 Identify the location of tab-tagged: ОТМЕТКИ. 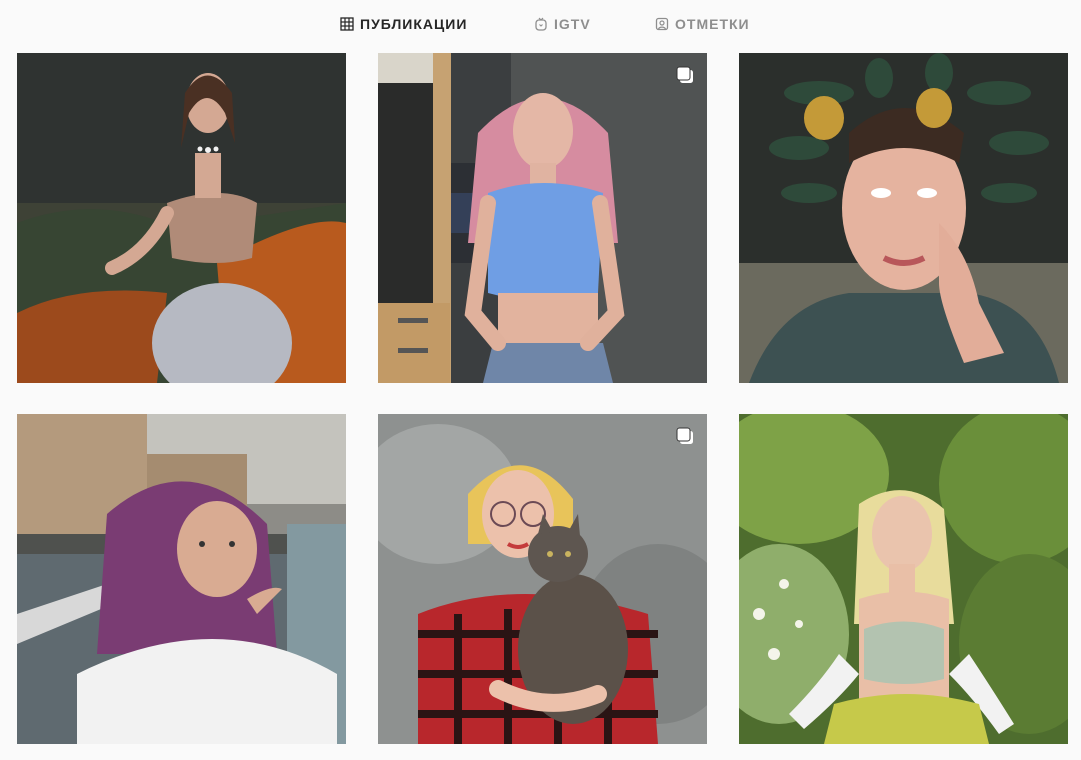
(702, 24).